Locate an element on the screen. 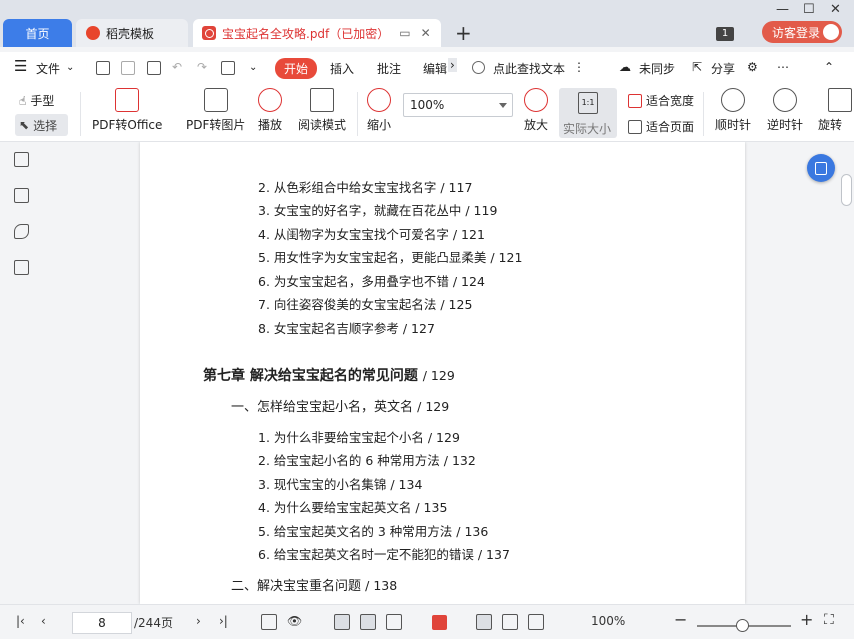 This screenshot has width=854, height=639. continuous-page-icon is located at coordinates (368, 622).